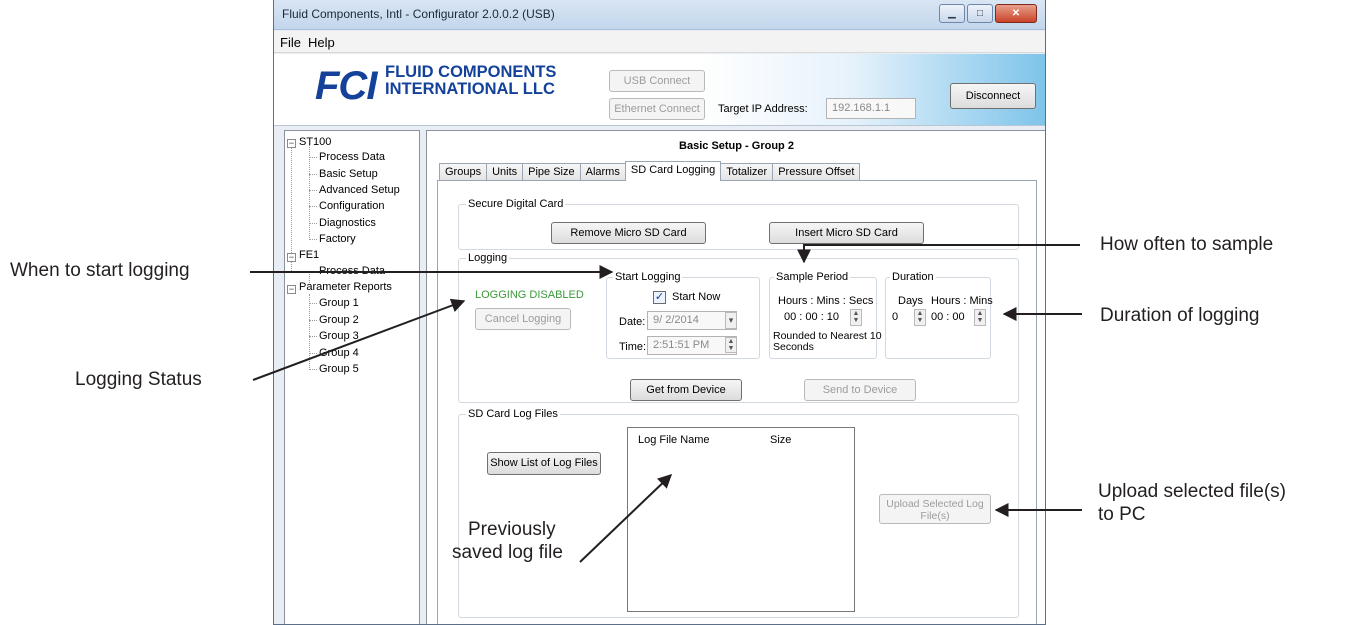 This screenshot has height=625, width=1347. Describe the element at coordinates (291, 257) in the screenshot. I see `expand-fe1-icon: −` at that location.